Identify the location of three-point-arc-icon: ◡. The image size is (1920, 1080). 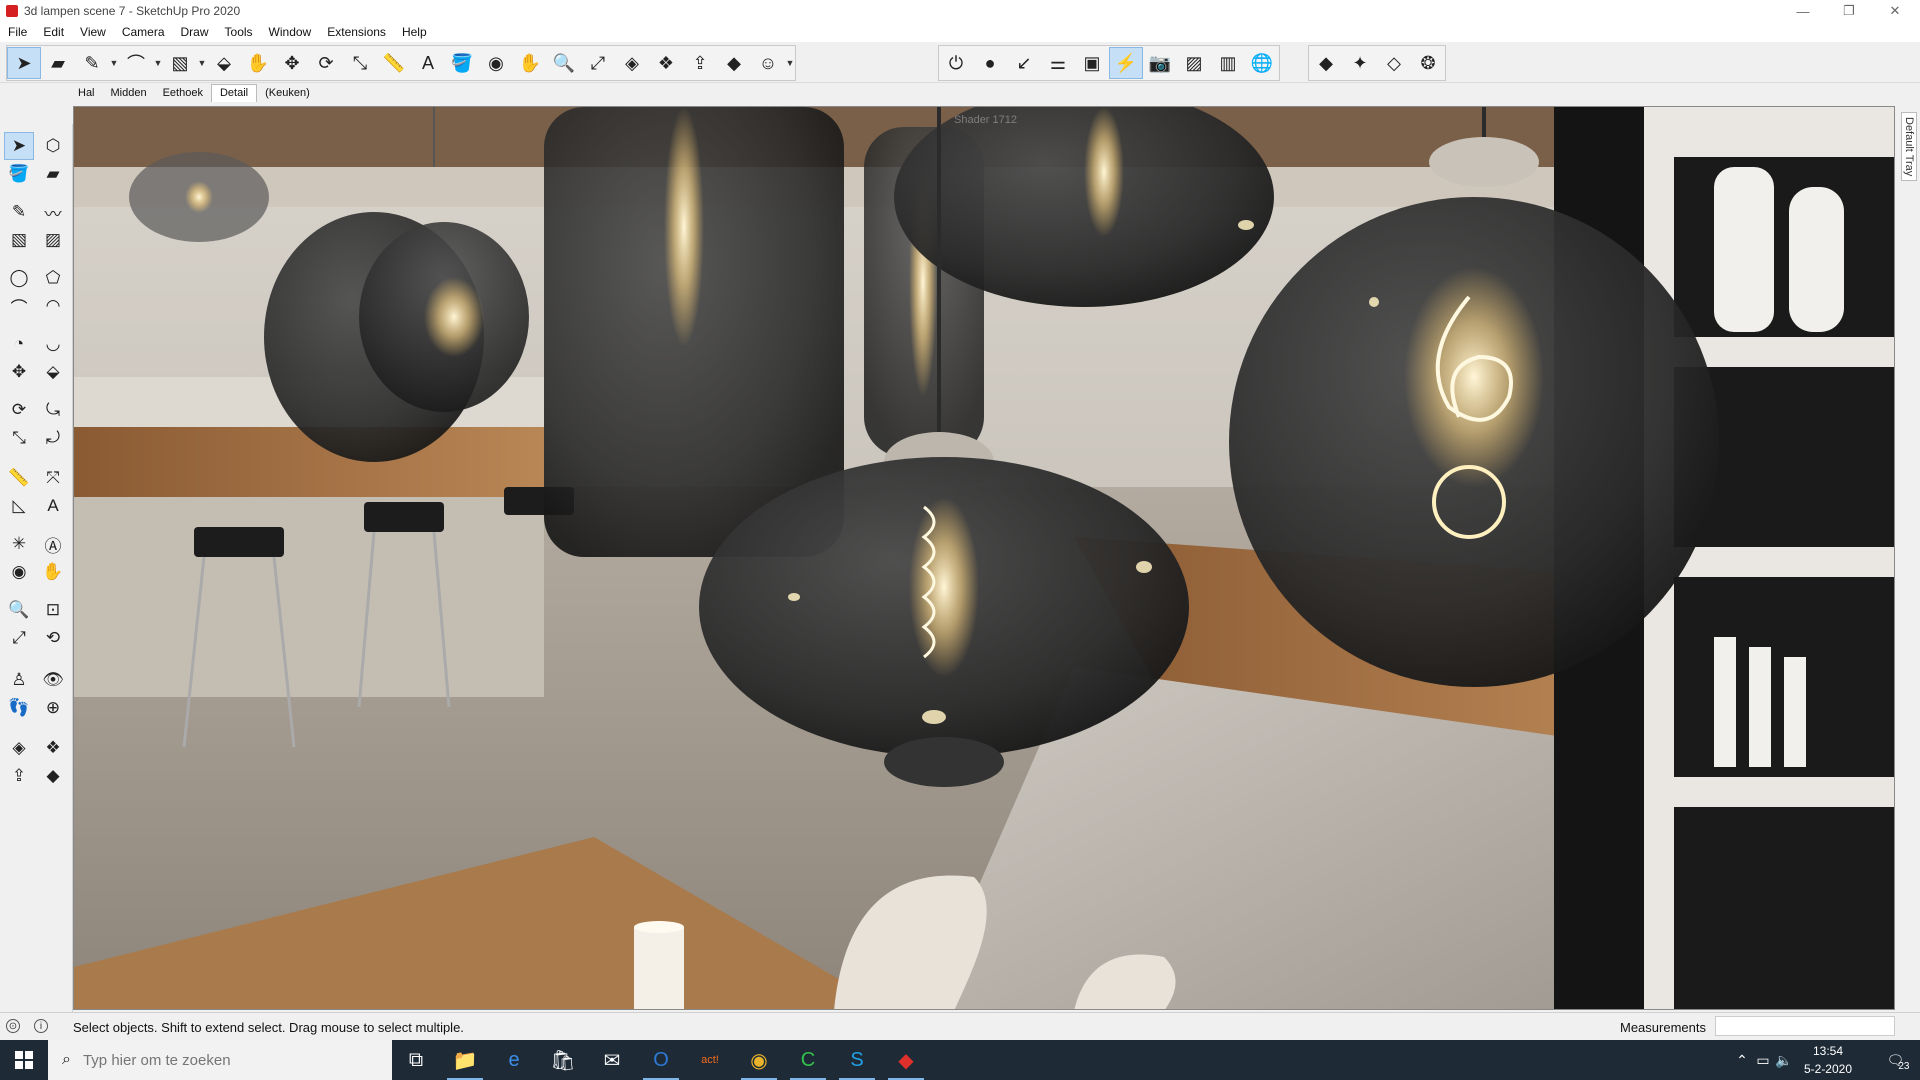
(53, 344).